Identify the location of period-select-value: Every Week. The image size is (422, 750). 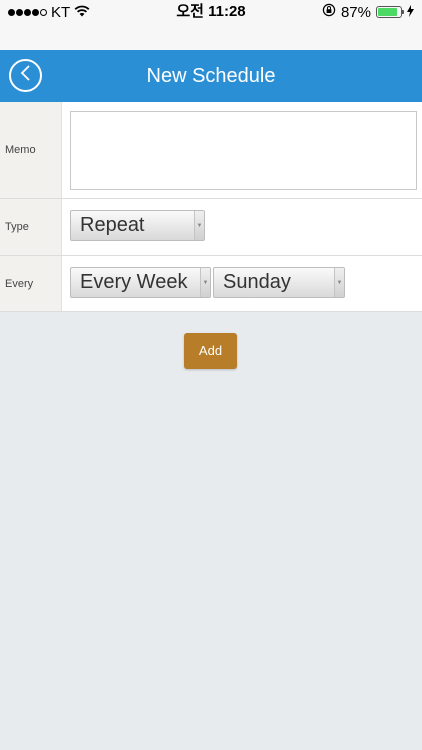
(134, 282).